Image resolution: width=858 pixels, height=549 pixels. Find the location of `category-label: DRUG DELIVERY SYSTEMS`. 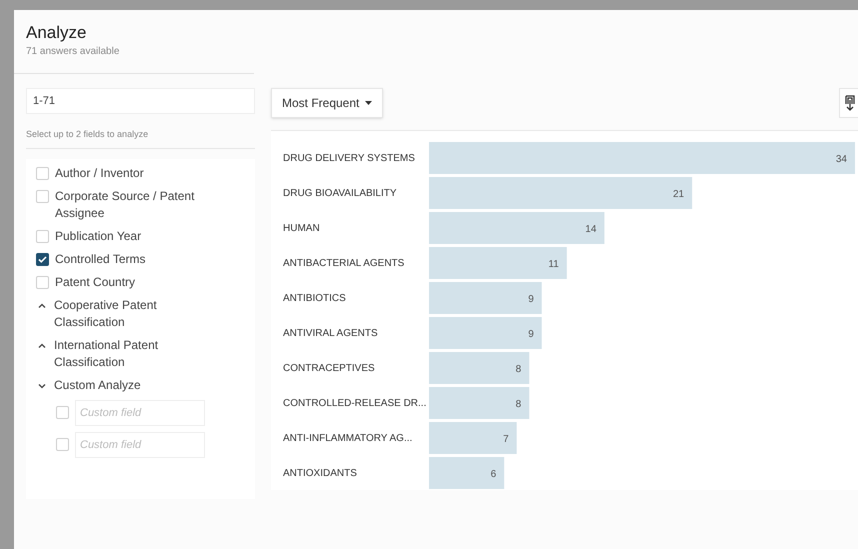

category-label: DRUG DELIVERY SYSTEMS is located at coordinates (349, 159).